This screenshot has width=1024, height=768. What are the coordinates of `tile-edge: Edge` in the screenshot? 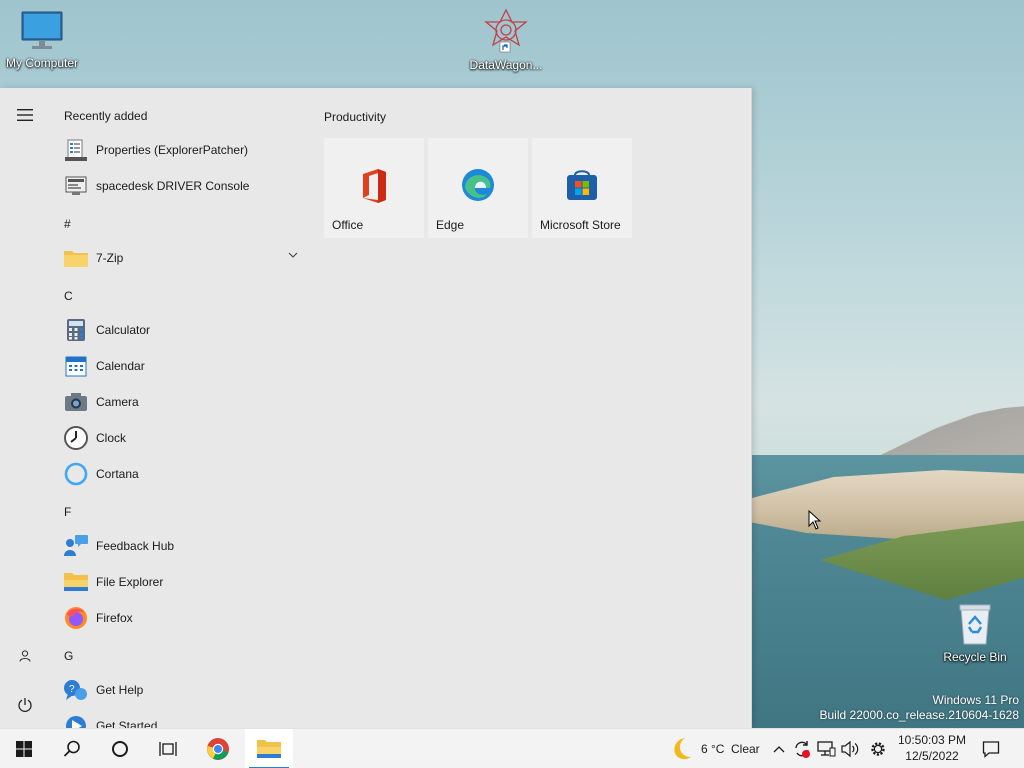 It's located at (478, 188).